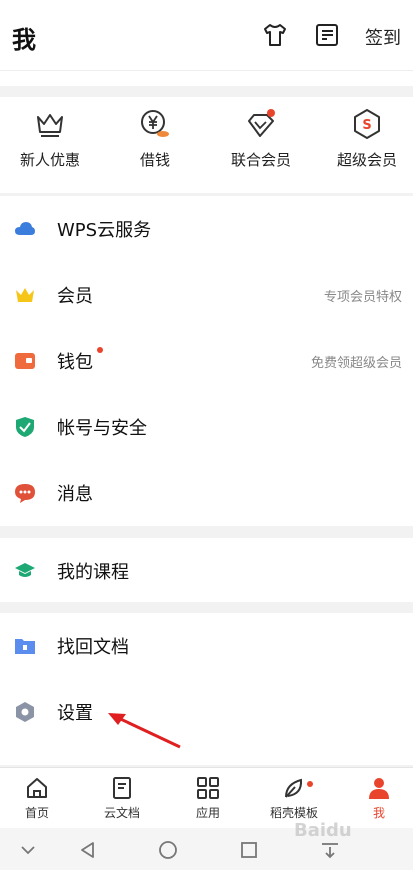 The height and width of the screenshot is (870, 413). I want to click on menu-item-messages: 消息, so click(206, 493).